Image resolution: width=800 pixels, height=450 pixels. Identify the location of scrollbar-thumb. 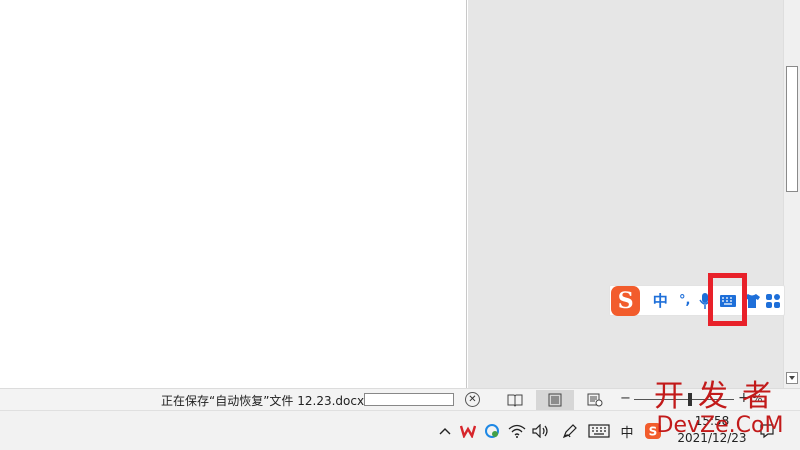
(792, 129).